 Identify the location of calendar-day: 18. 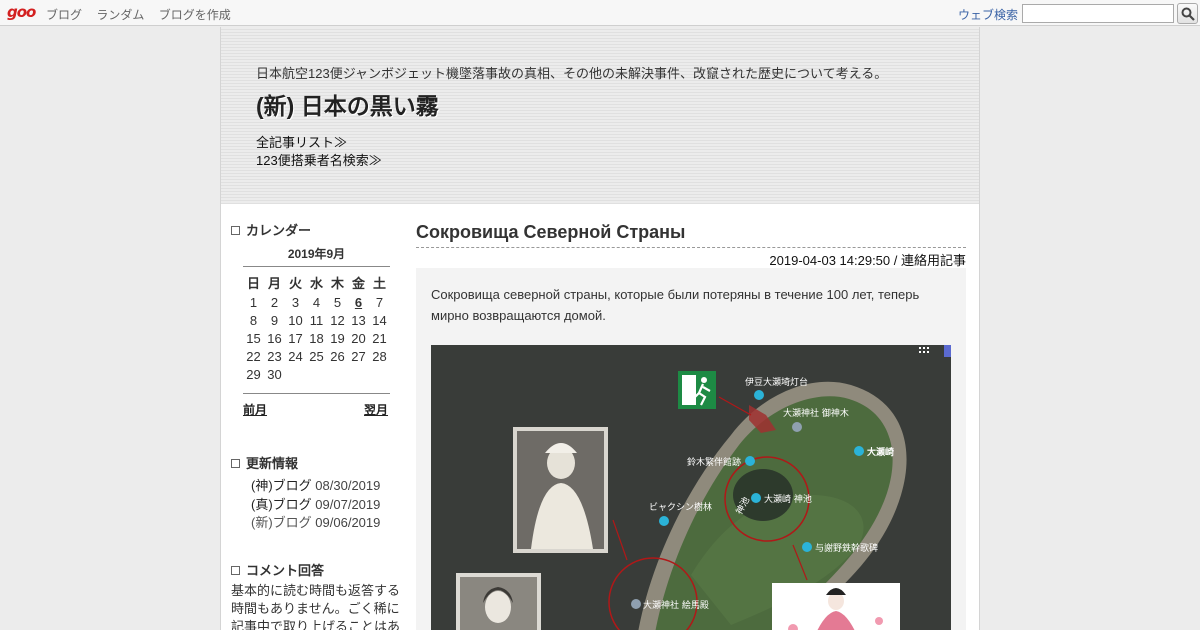
(316, 338).